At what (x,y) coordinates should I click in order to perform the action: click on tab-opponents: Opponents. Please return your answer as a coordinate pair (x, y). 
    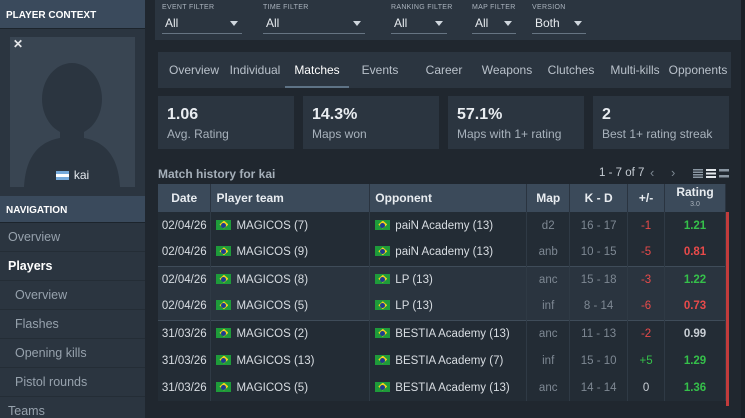
    Looking at the image, I should click on (698, 70).